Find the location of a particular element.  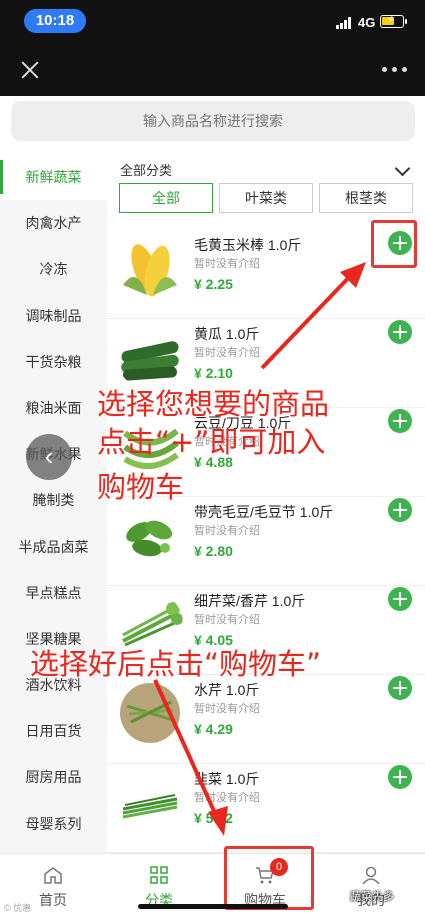

annotation-text-3: 购物车 is located at coordinates (141, 487).